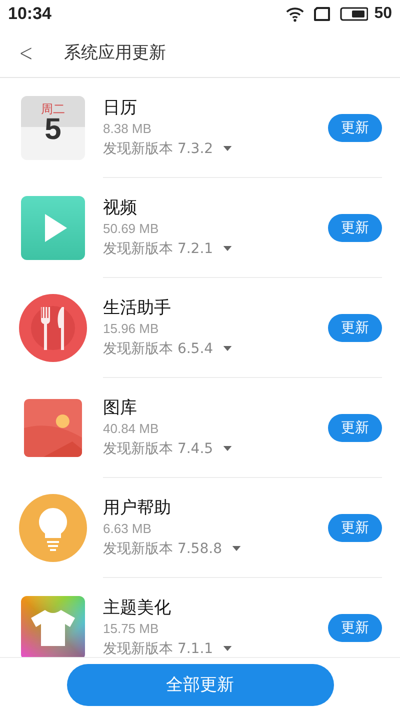  I want to click on fork-knife-icon, so click(53, 328).